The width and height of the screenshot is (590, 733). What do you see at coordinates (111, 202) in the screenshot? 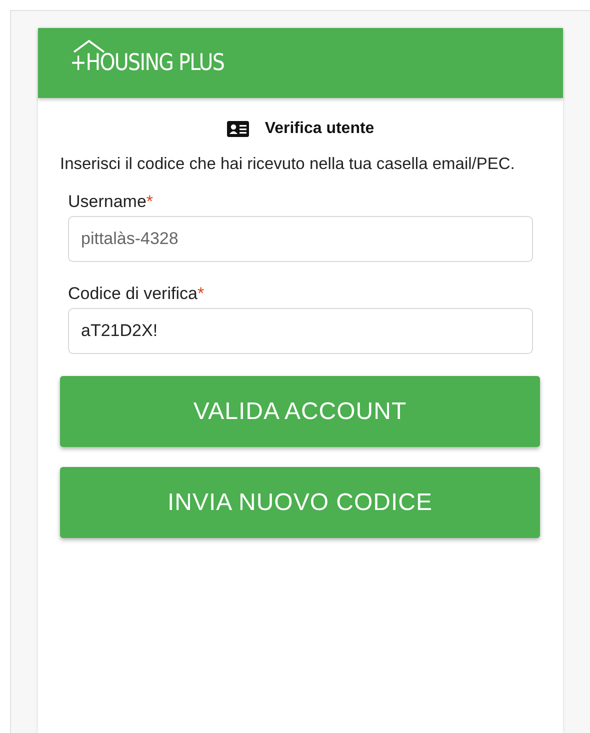
I see `field-label: Username*` at bounding box center [111, 202].